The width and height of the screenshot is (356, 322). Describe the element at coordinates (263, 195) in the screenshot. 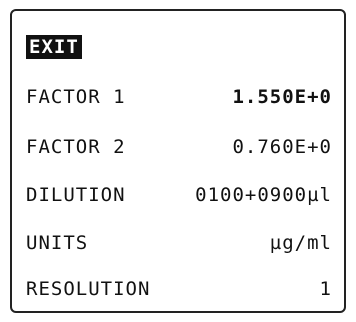

I see `setting-value: 0100+0900µl` at that location.